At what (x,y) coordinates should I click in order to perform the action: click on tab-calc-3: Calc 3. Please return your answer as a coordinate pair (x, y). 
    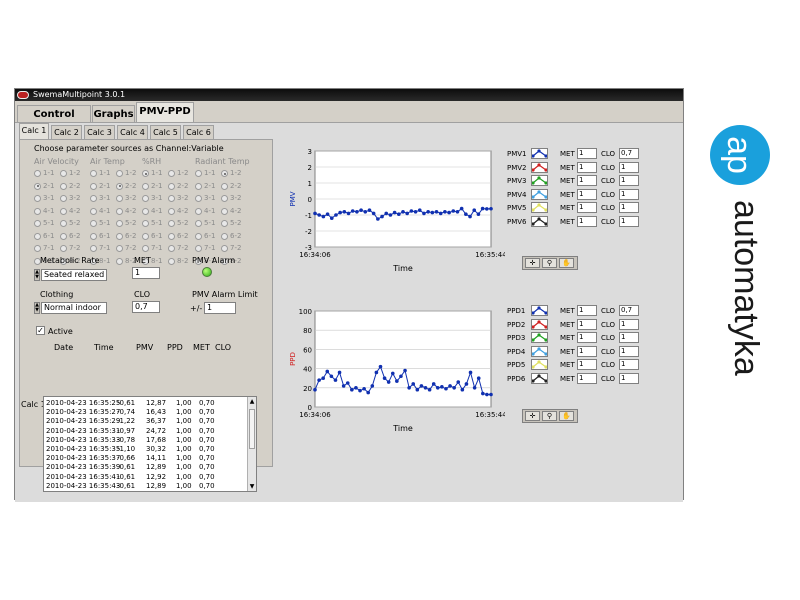
    Looking at the image, I should click on (99, 132).